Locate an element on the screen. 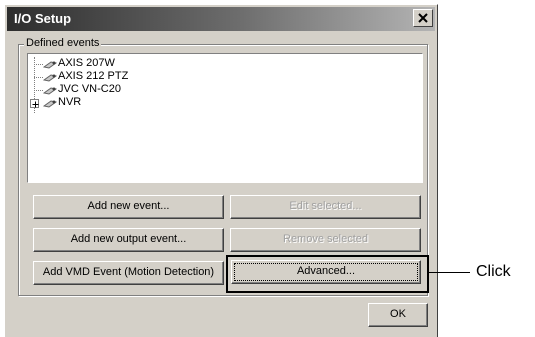 The image size is (535, 337). ok-button: OK is located at coordinates (398, 315).